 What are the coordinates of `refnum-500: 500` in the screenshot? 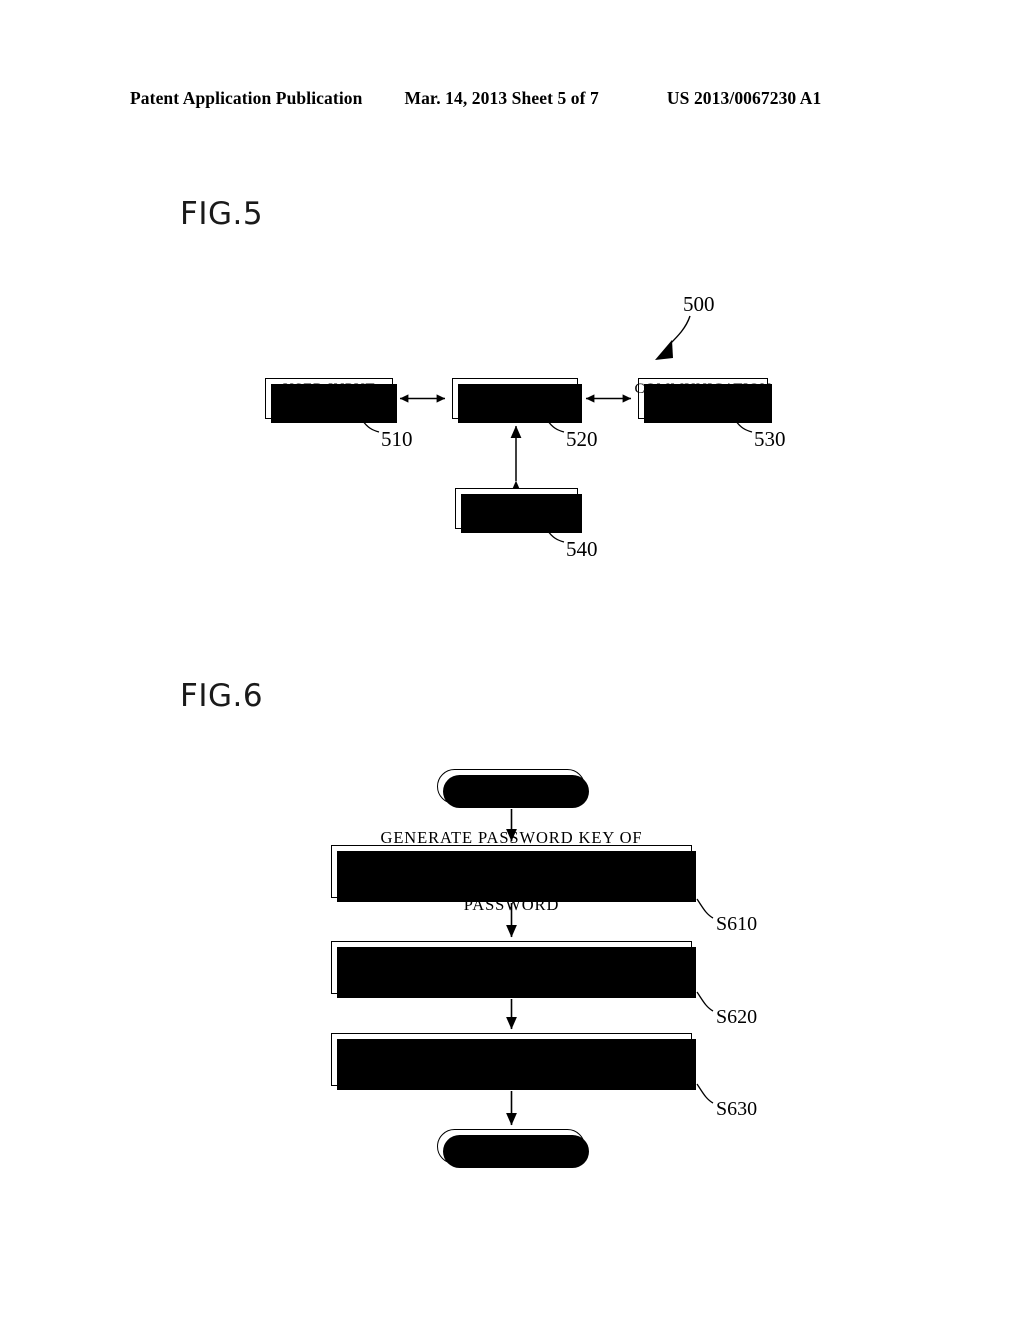 It's located at (699, 304).